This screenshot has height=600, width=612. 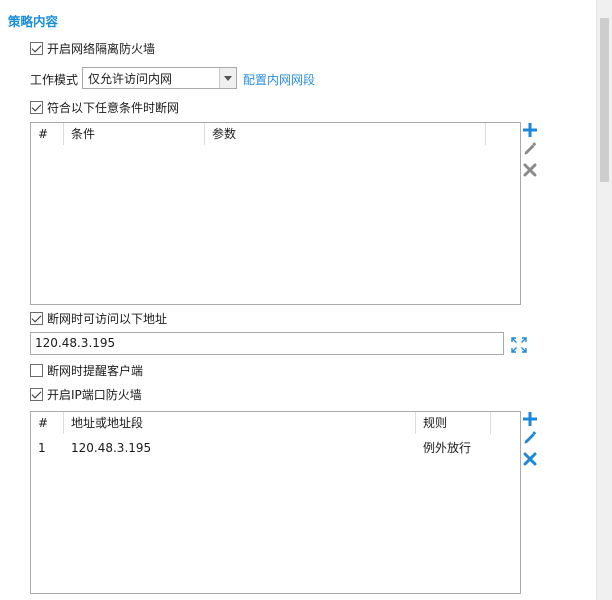 What do you see at coordinates (107, 318) in the screenshot?
I see `allow-addresses-label: 断网时可访问以下地址` at bounding box center [107, 318].